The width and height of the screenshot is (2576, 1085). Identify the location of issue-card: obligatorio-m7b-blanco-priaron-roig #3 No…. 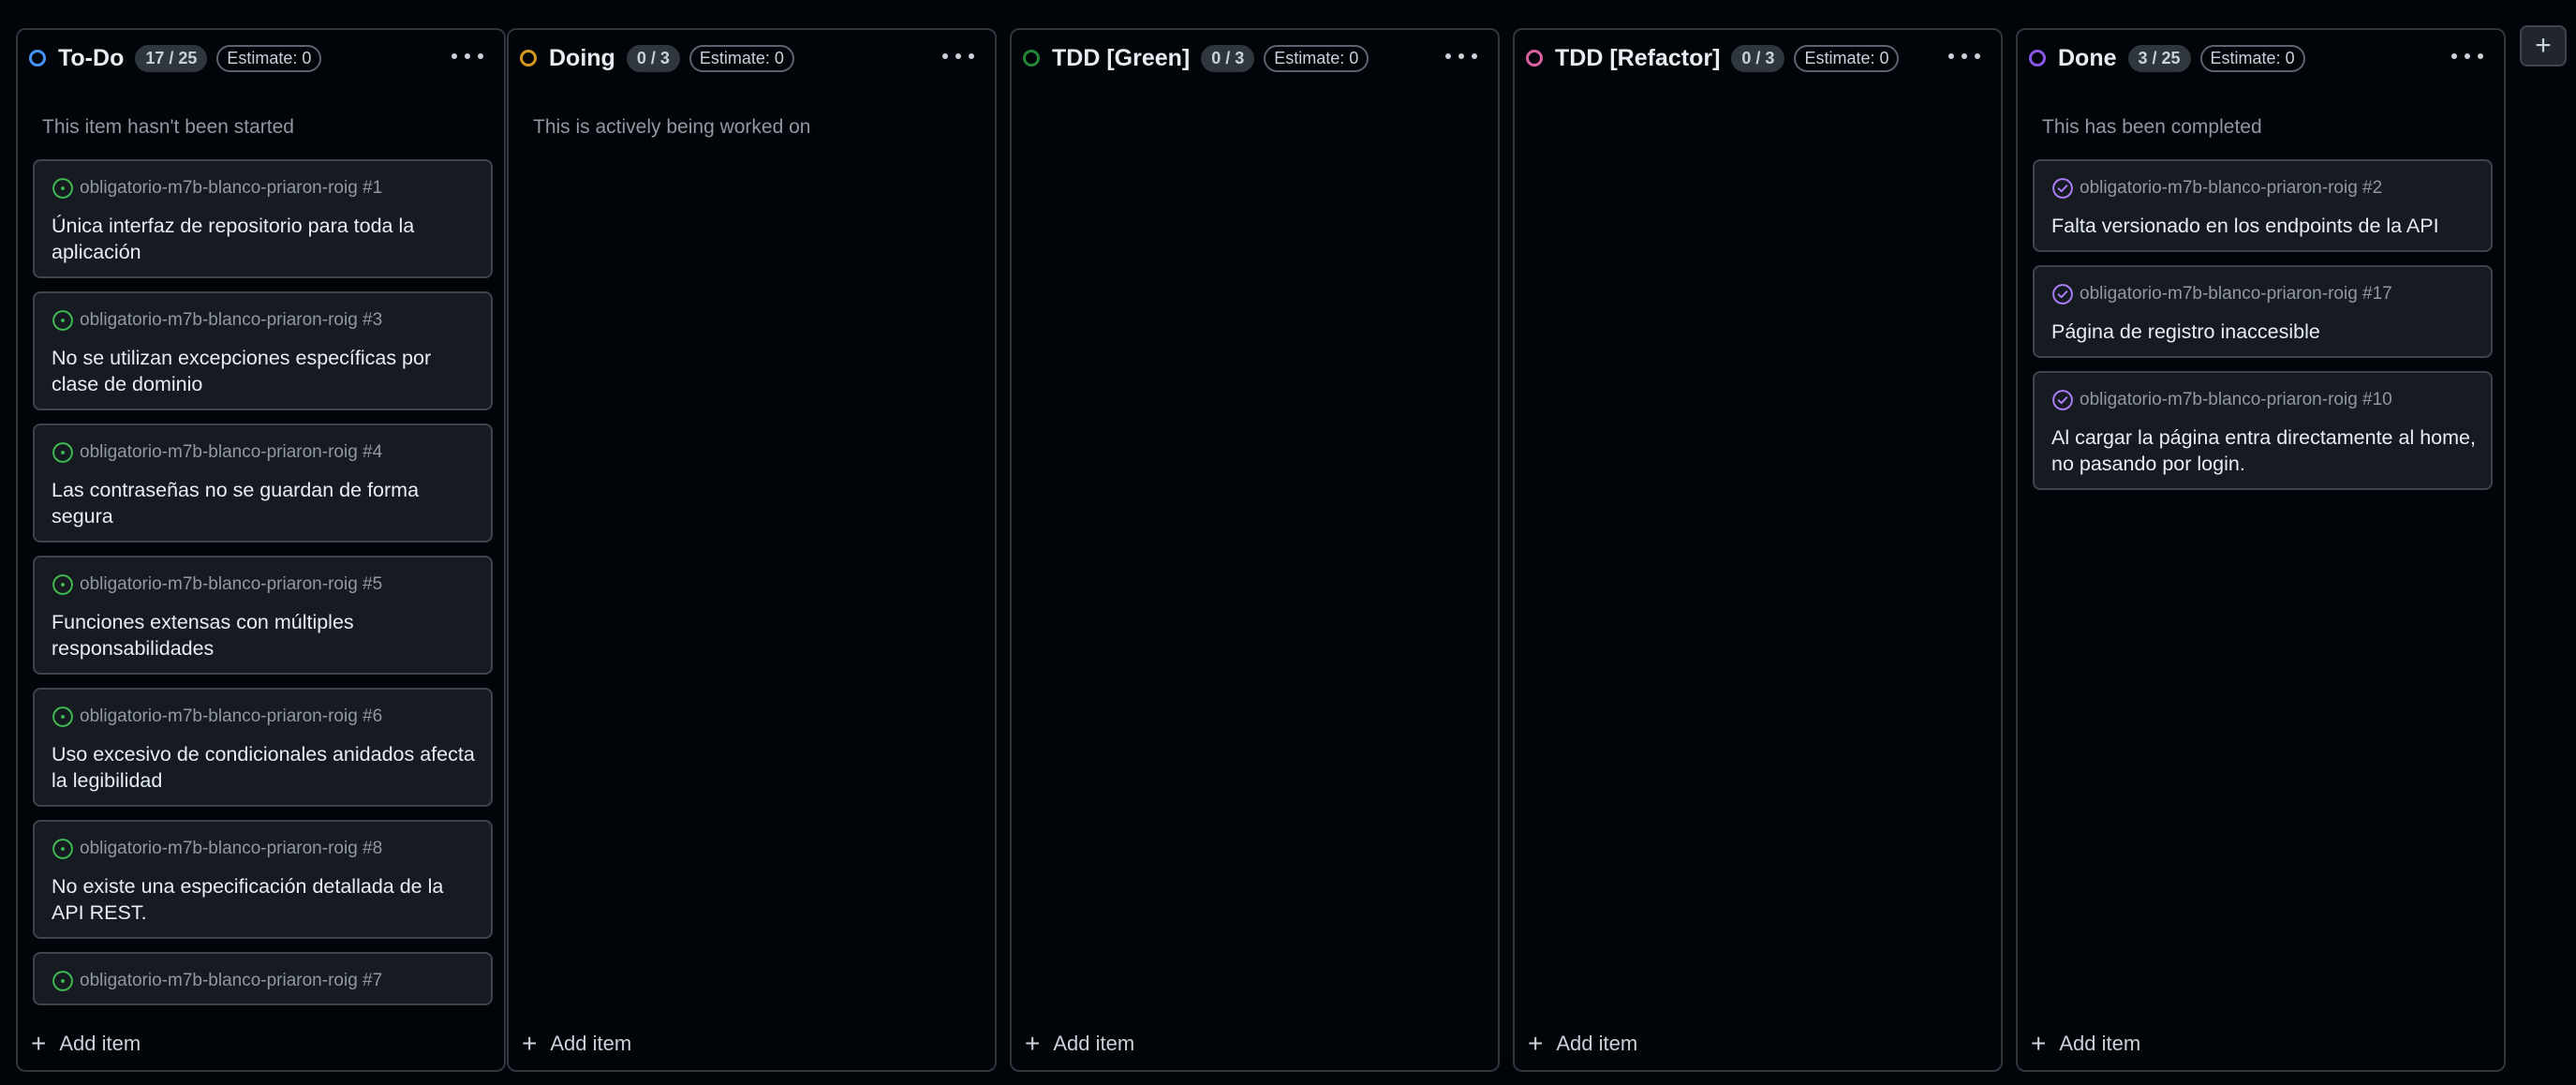
(263, 350).